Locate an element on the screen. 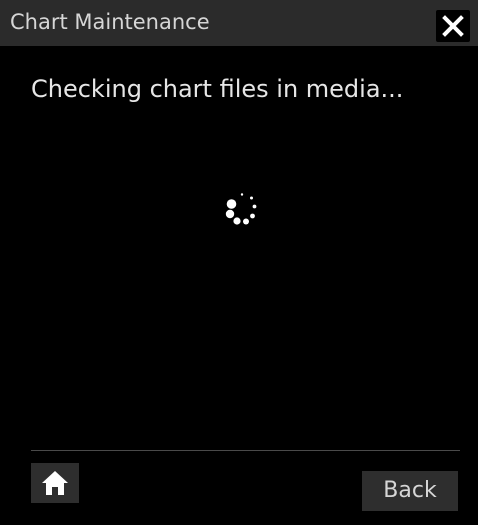  back-button: Back is located at coordinates (410, 491).